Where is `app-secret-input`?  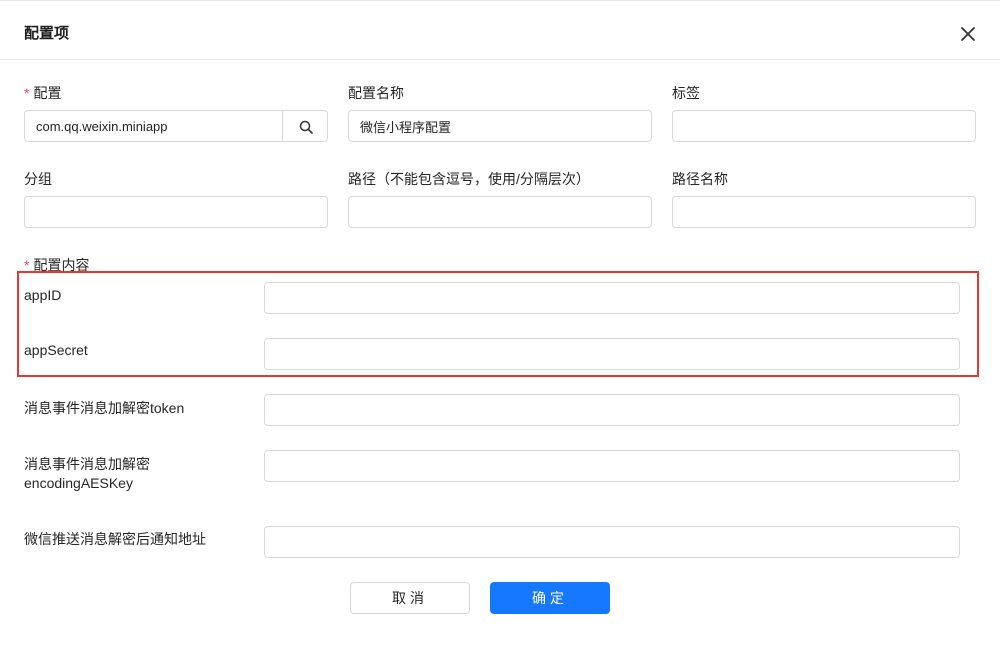
app-secret-input is located at coordinates (612, 354).